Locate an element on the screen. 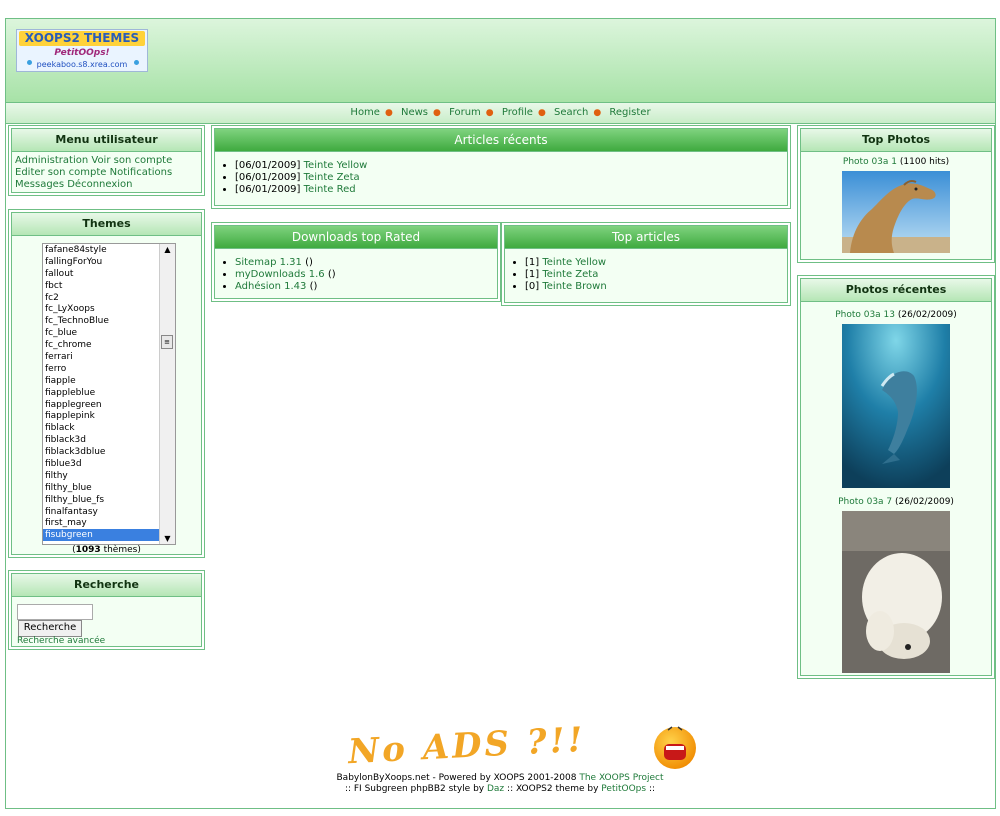 The height and width of the screenshot is (816, 1000). list-item: [06/01/2009] Teinte Yellow is located at coordinates (511, 166).